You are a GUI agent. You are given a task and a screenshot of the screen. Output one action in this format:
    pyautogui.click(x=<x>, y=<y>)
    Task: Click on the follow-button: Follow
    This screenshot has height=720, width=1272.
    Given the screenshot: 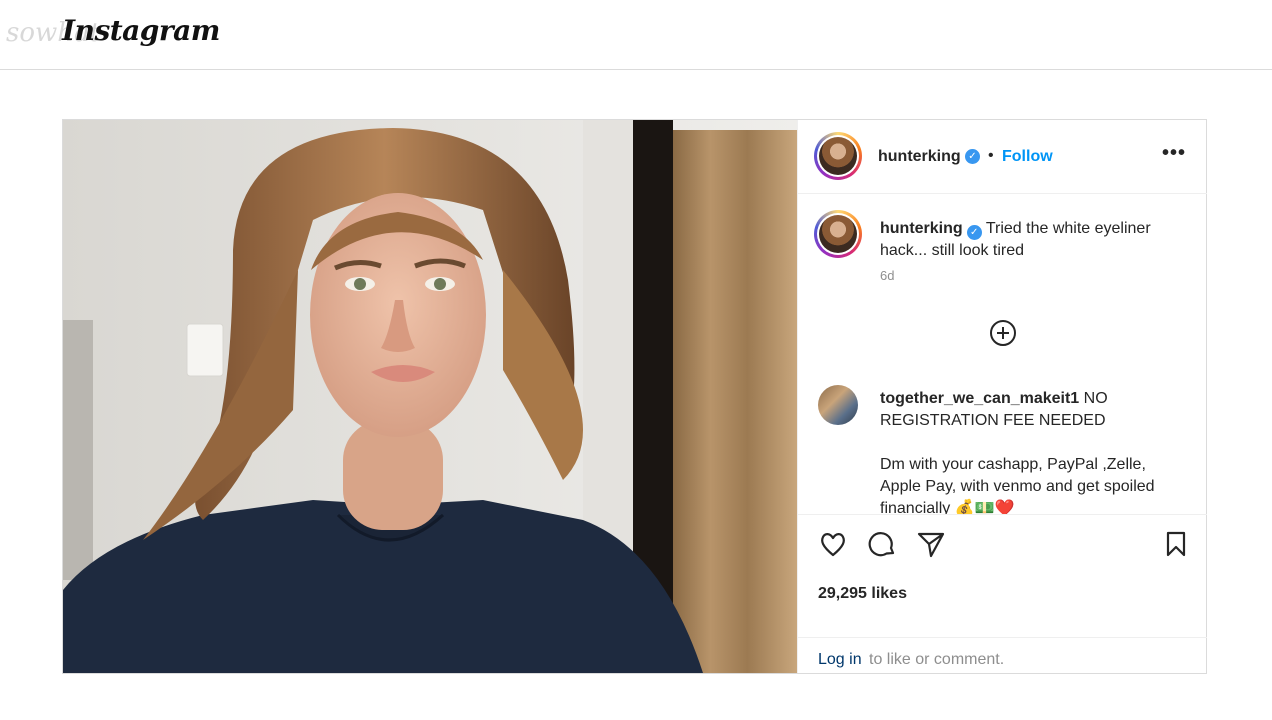 What is the action you would take?
    pyautogui.click(x=1027, y=157)
    